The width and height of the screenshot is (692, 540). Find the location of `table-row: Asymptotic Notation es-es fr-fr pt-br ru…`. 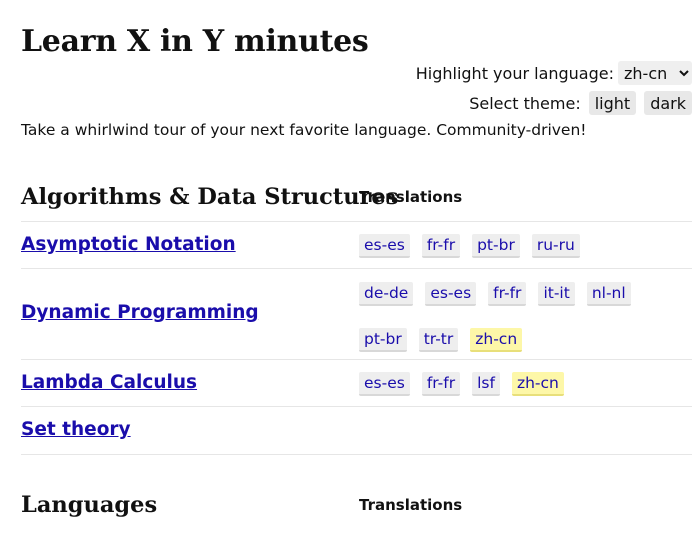

table-row: Asymptotic Notation es-es fr-fr pt-br ru… is located at coordinates (356, 245).